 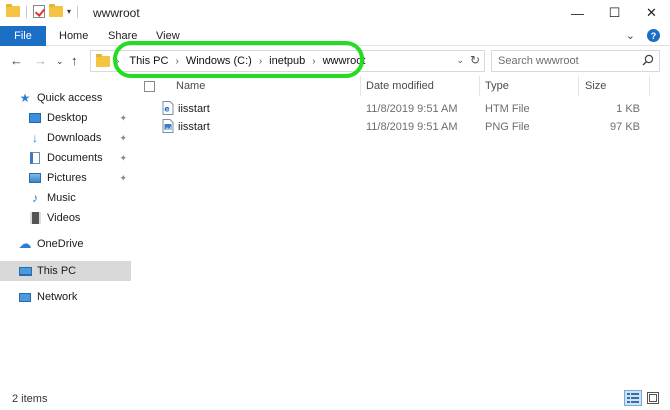 What do you see at coordinates (117, 61) in the screenshot?
I see `address-root-chevron-icon: ›` at bounding box center [117, 61].